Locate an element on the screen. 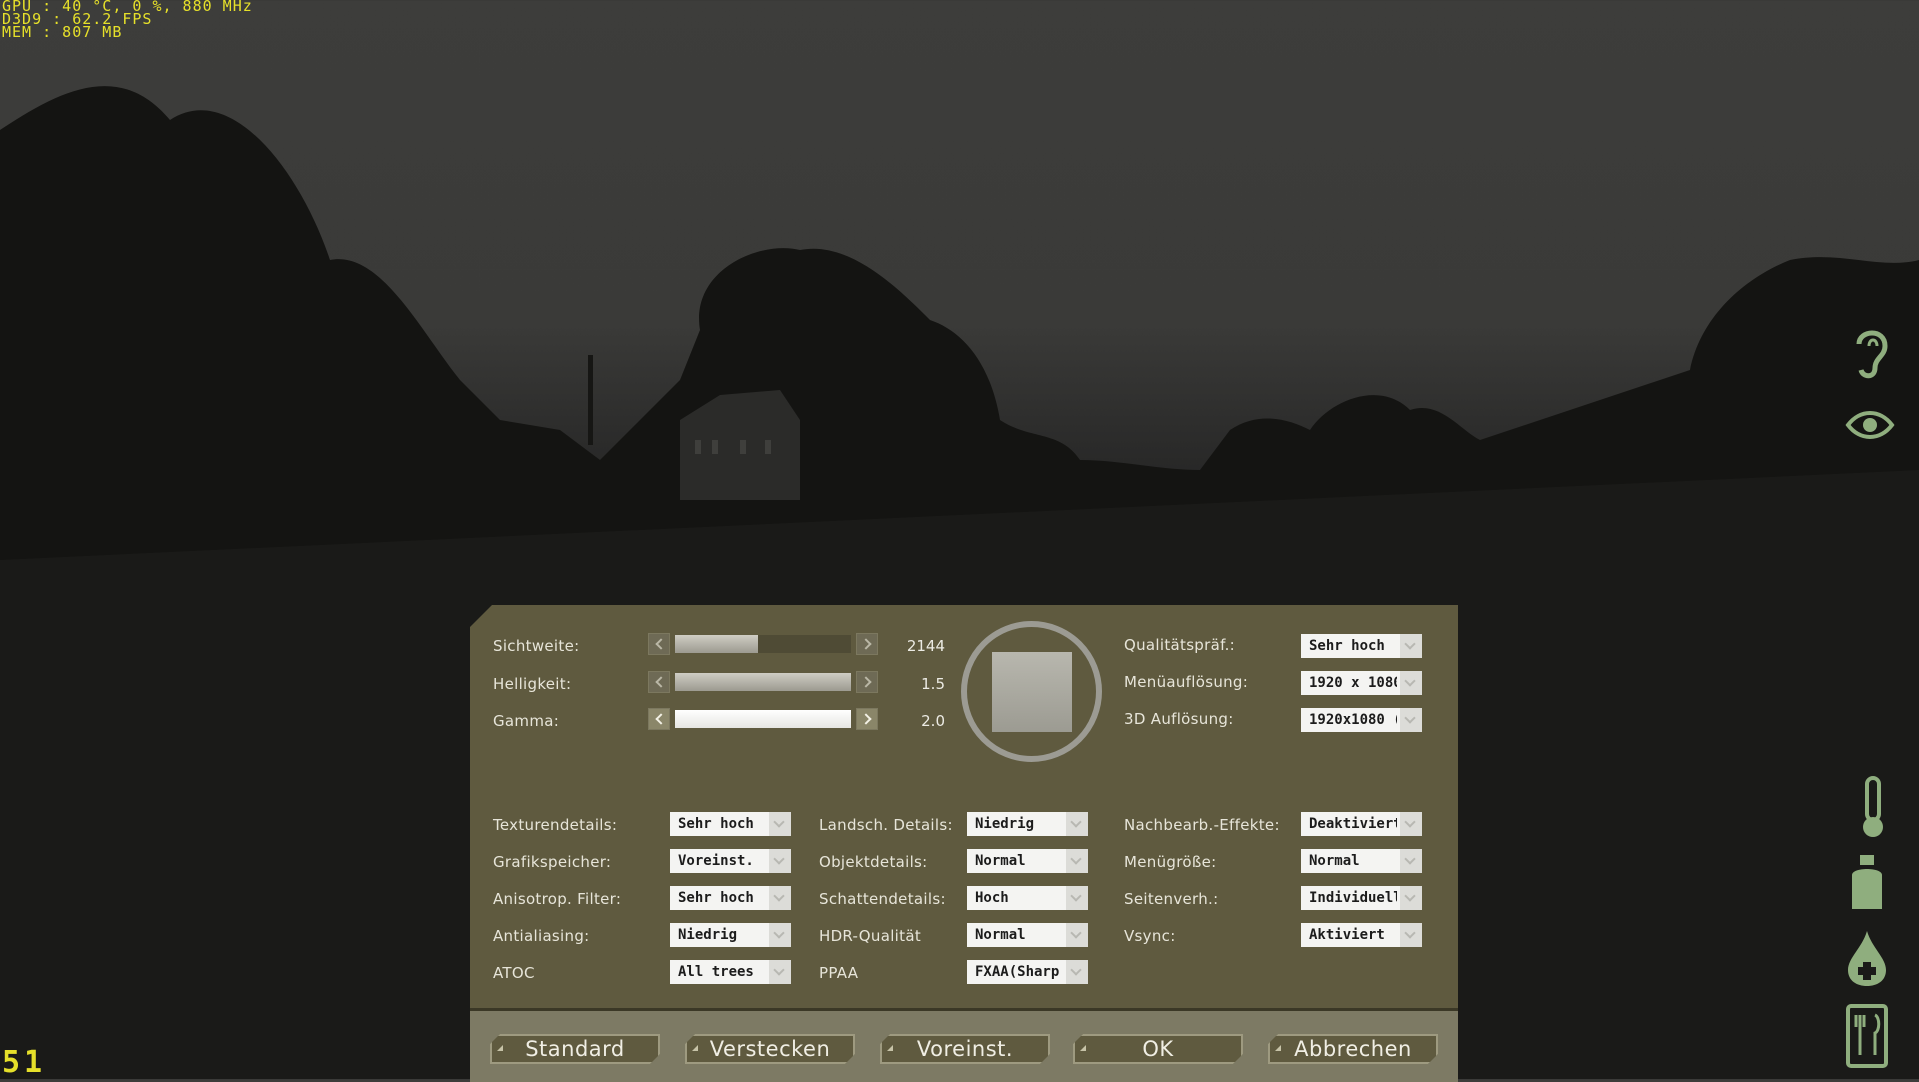  helligkeit-value: 1.5 is located at coordinates (933, 684).